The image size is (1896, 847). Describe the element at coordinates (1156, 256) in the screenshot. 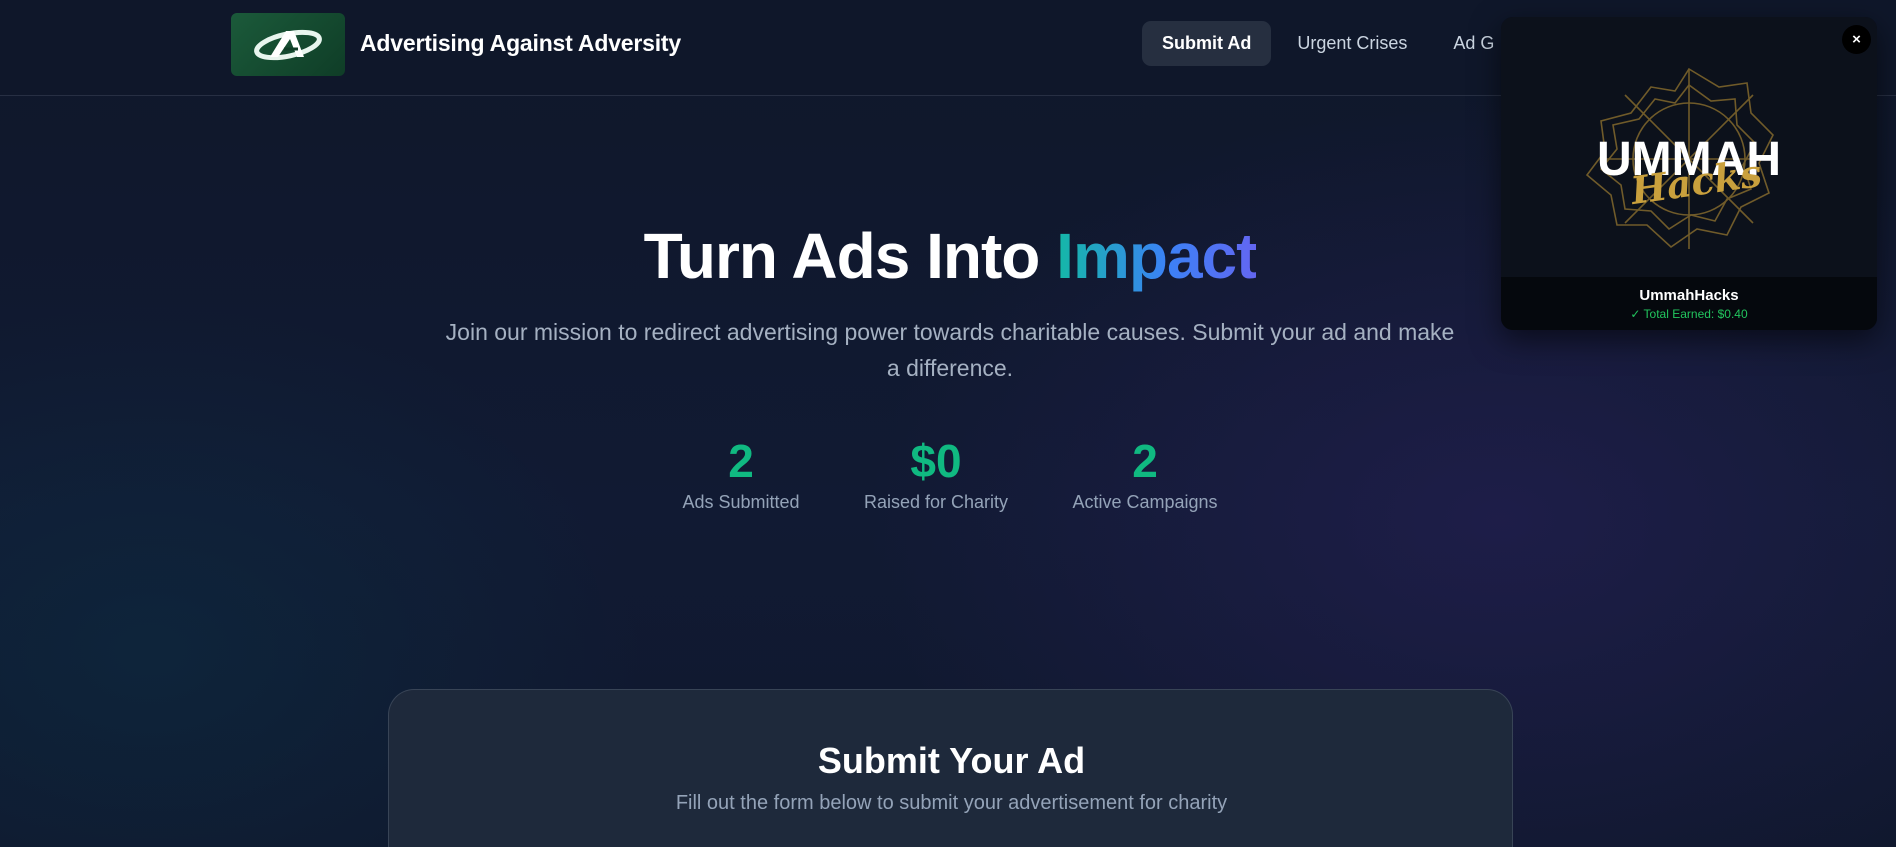

I see `hero-title-accent: Impact` at that location.